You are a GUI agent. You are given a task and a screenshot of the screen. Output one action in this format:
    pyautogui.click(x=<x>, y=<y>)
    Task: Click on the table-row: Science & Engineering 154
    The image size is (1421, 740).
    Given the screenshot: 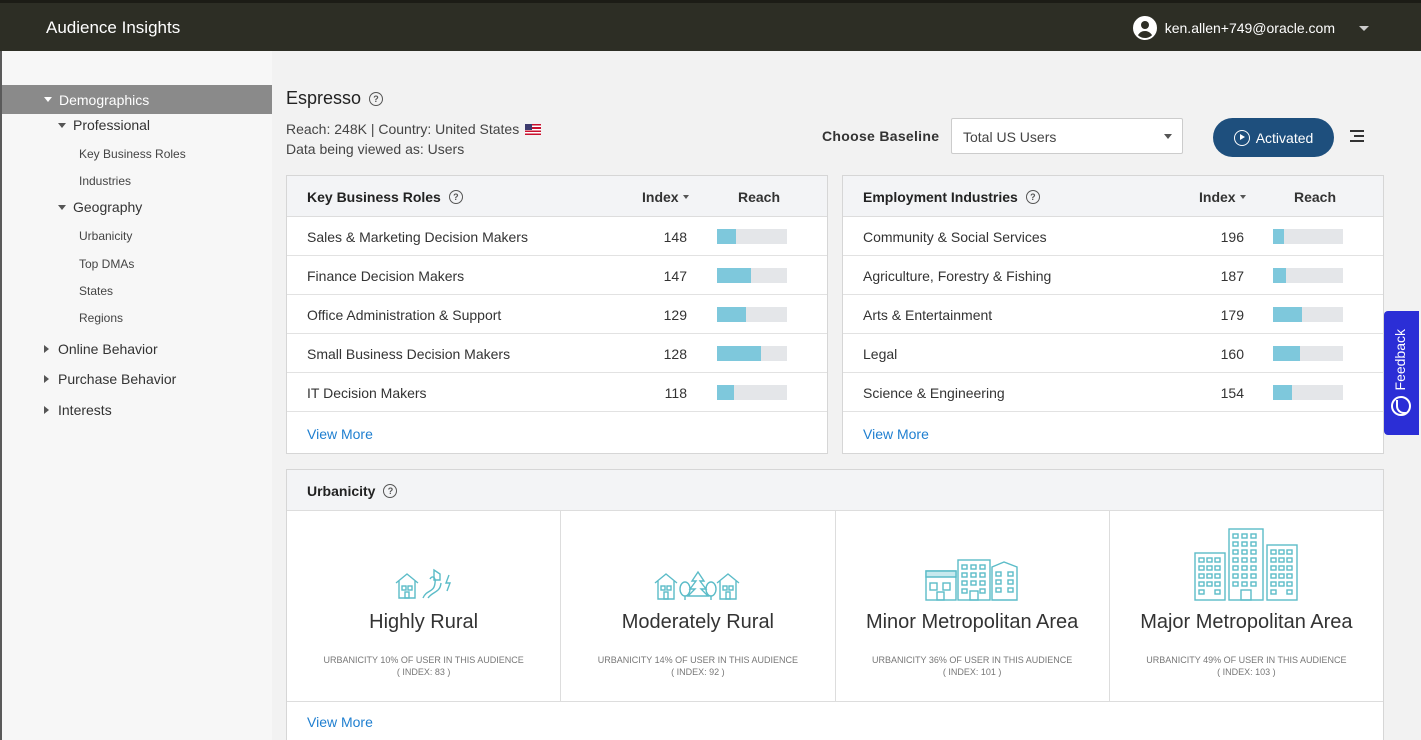 What is the action you would take?
    pyautogui.click(x=1113, y=392)
    